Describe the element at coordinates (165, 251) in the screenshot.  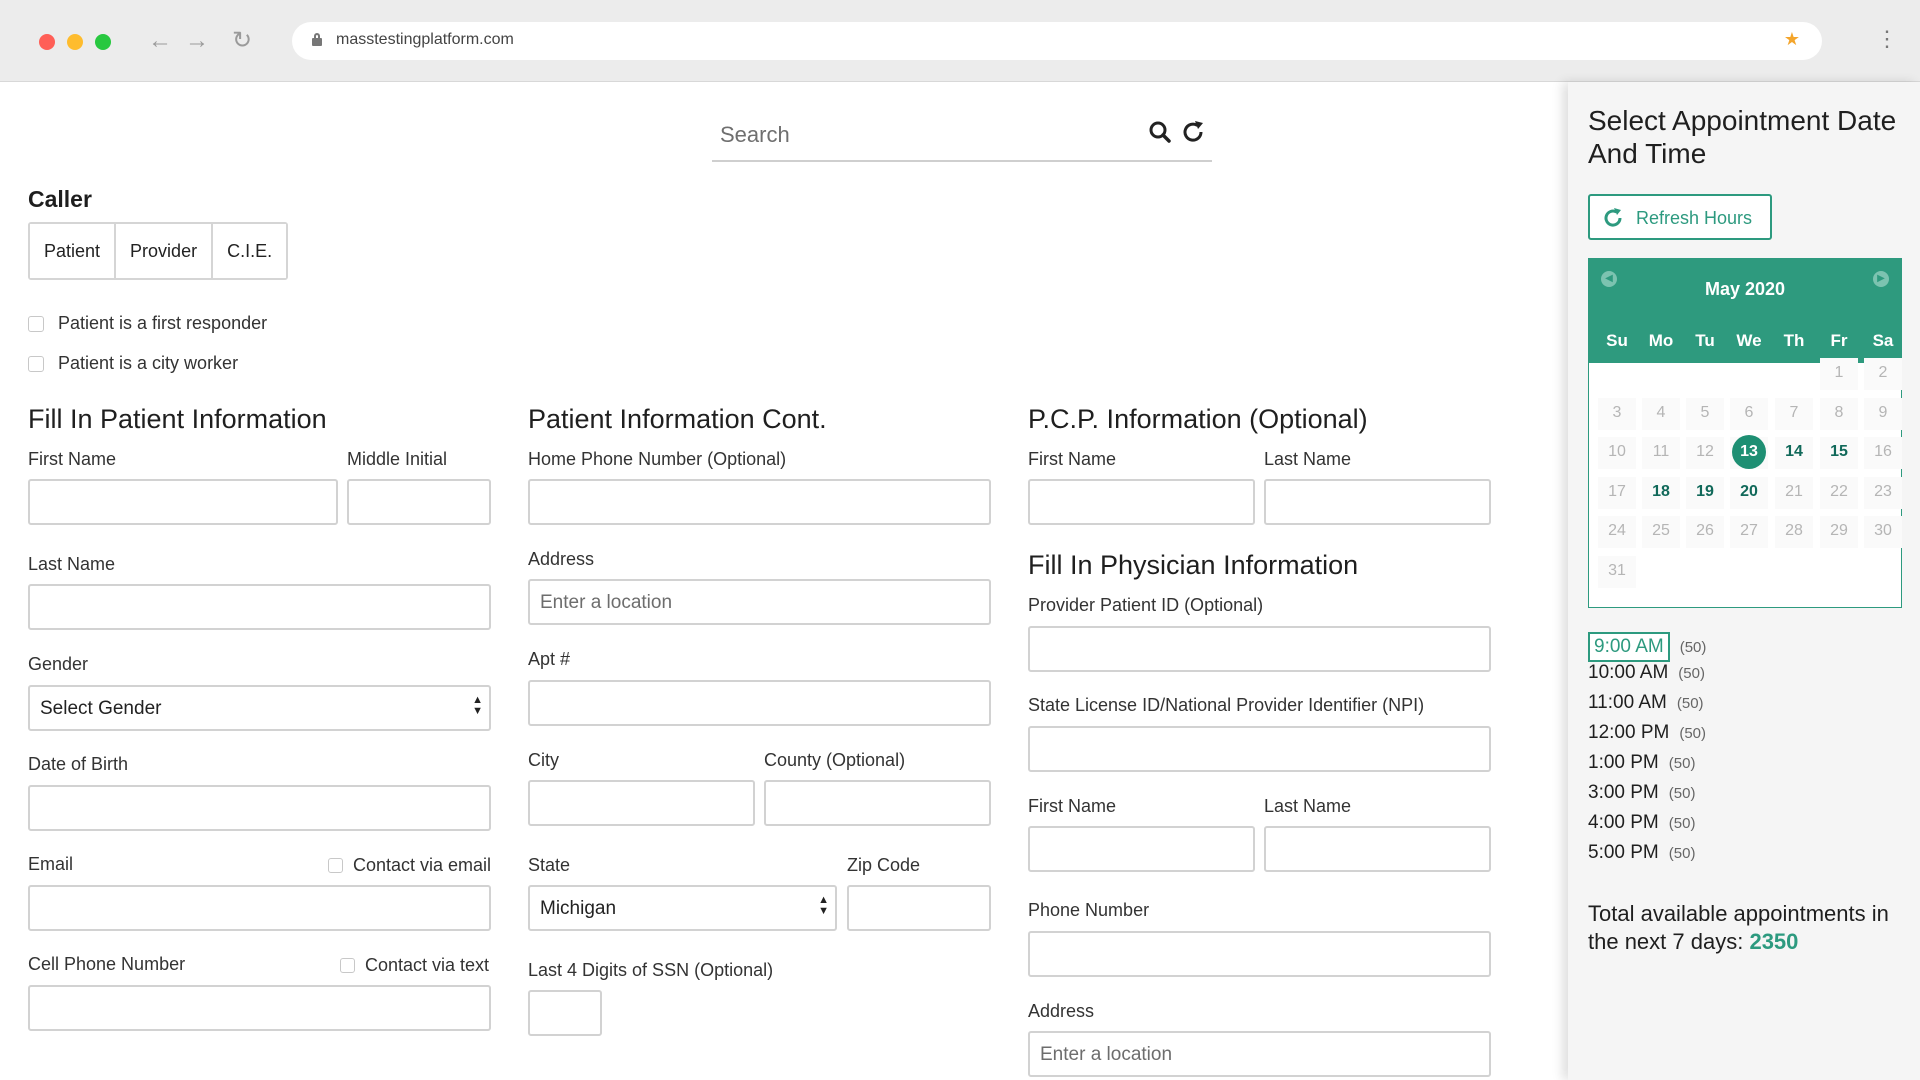
I see `caller-provider-button: Provider` at that location.